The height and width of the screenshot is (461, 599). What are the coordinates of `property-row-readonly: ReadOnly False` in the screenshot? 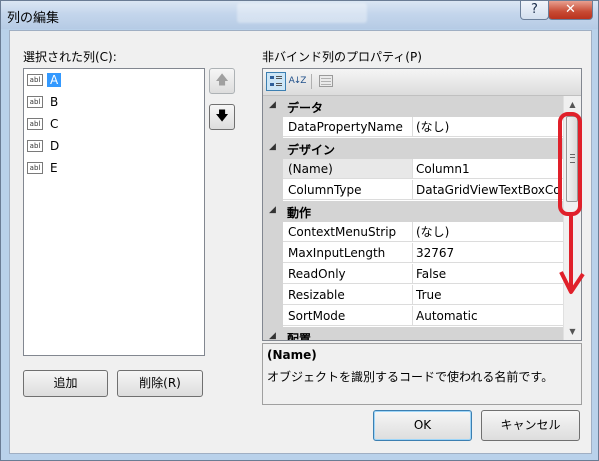 It's located at (413, 274).